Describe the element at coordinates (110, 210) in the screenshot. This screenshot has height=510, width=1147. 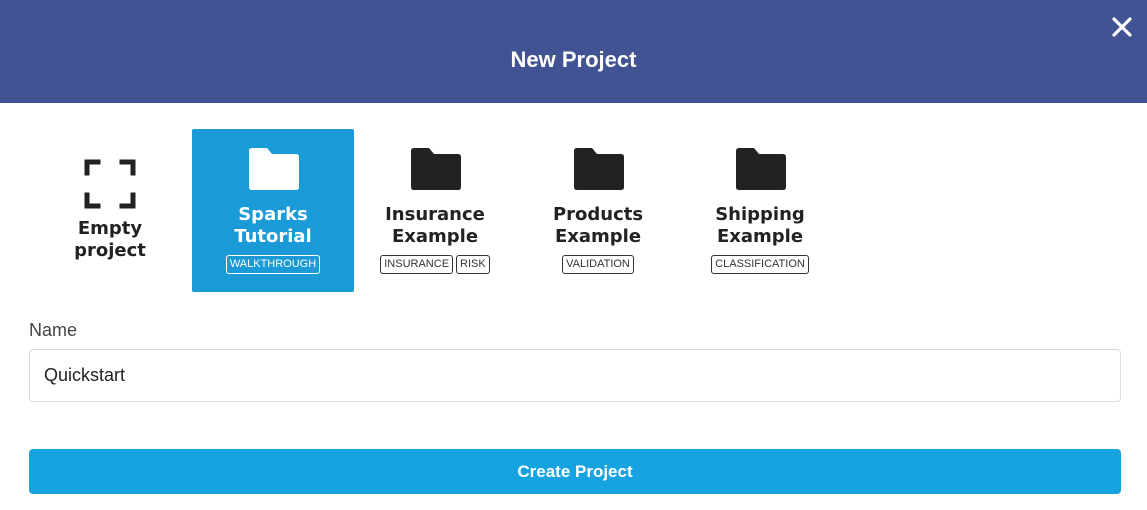
I see `template-empty-project: Empty project` at that location.